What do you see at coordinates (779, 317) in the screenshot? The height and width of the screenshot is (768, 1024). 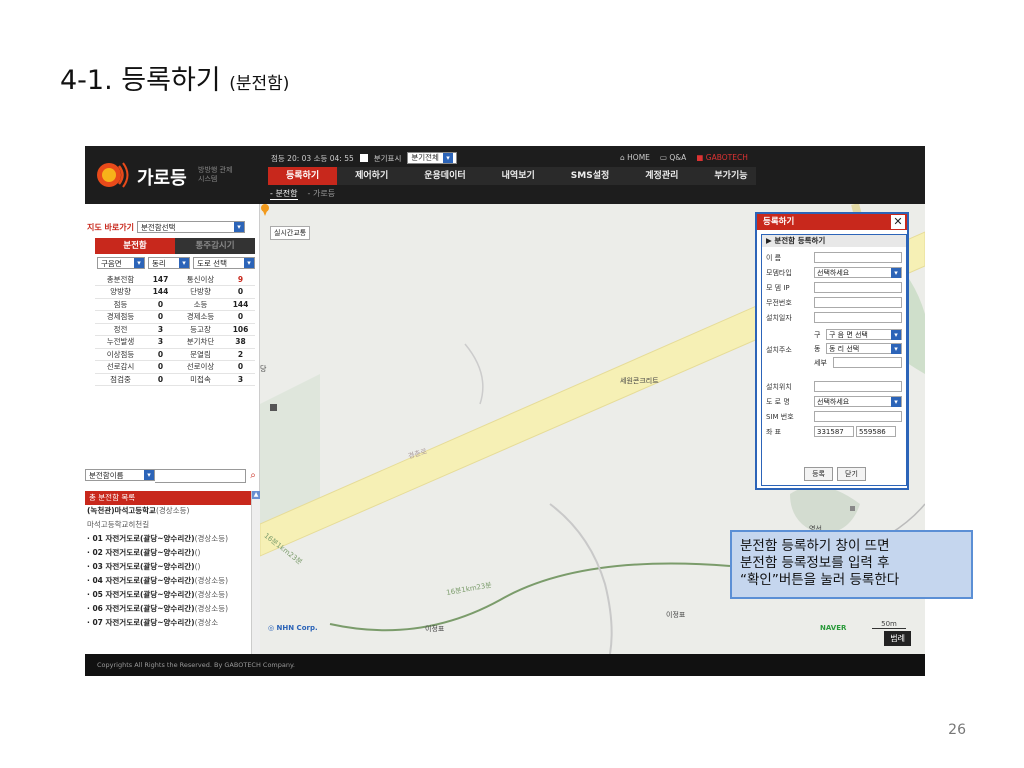 I see `install-date-label: 설치일자` at bounding box center [779, 317].